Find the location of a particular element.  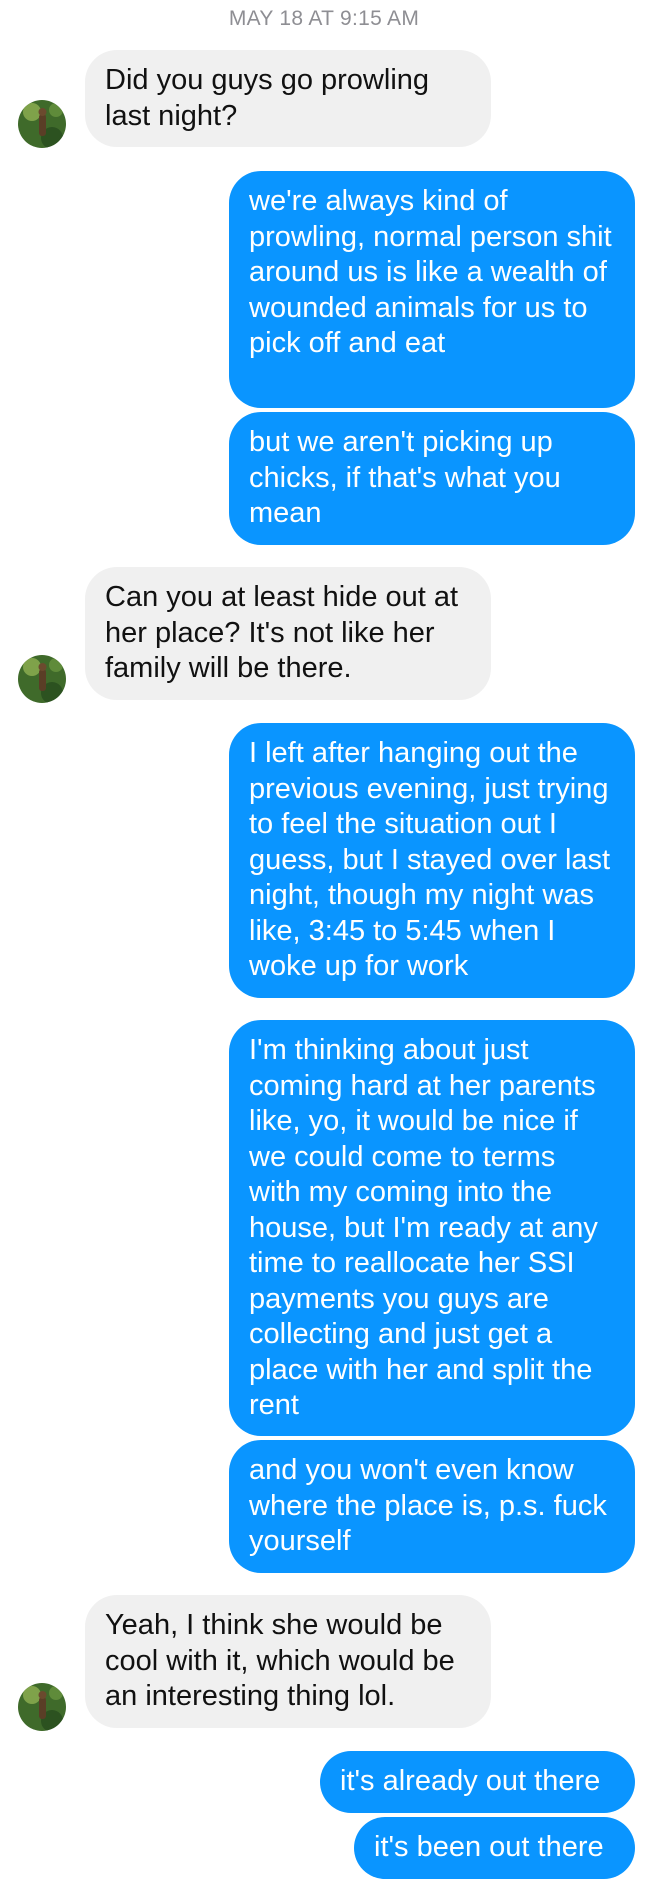

incoming-message-bubble: Did you guys go prowling last night? is located at coordinates (288, 98).